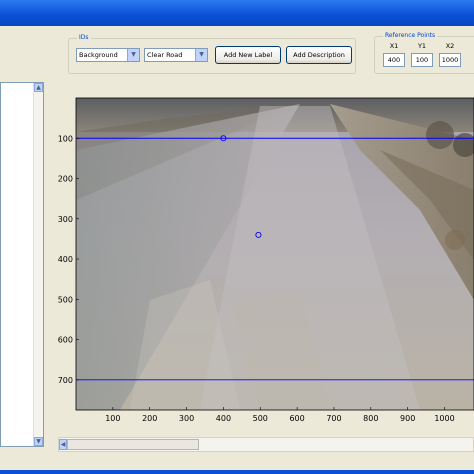 The height and width of the screenshot is (474, 474). Describe the element at coordinates (266, 444) in the screenshot. I see `image-hscrollbar: ◀` at that location.